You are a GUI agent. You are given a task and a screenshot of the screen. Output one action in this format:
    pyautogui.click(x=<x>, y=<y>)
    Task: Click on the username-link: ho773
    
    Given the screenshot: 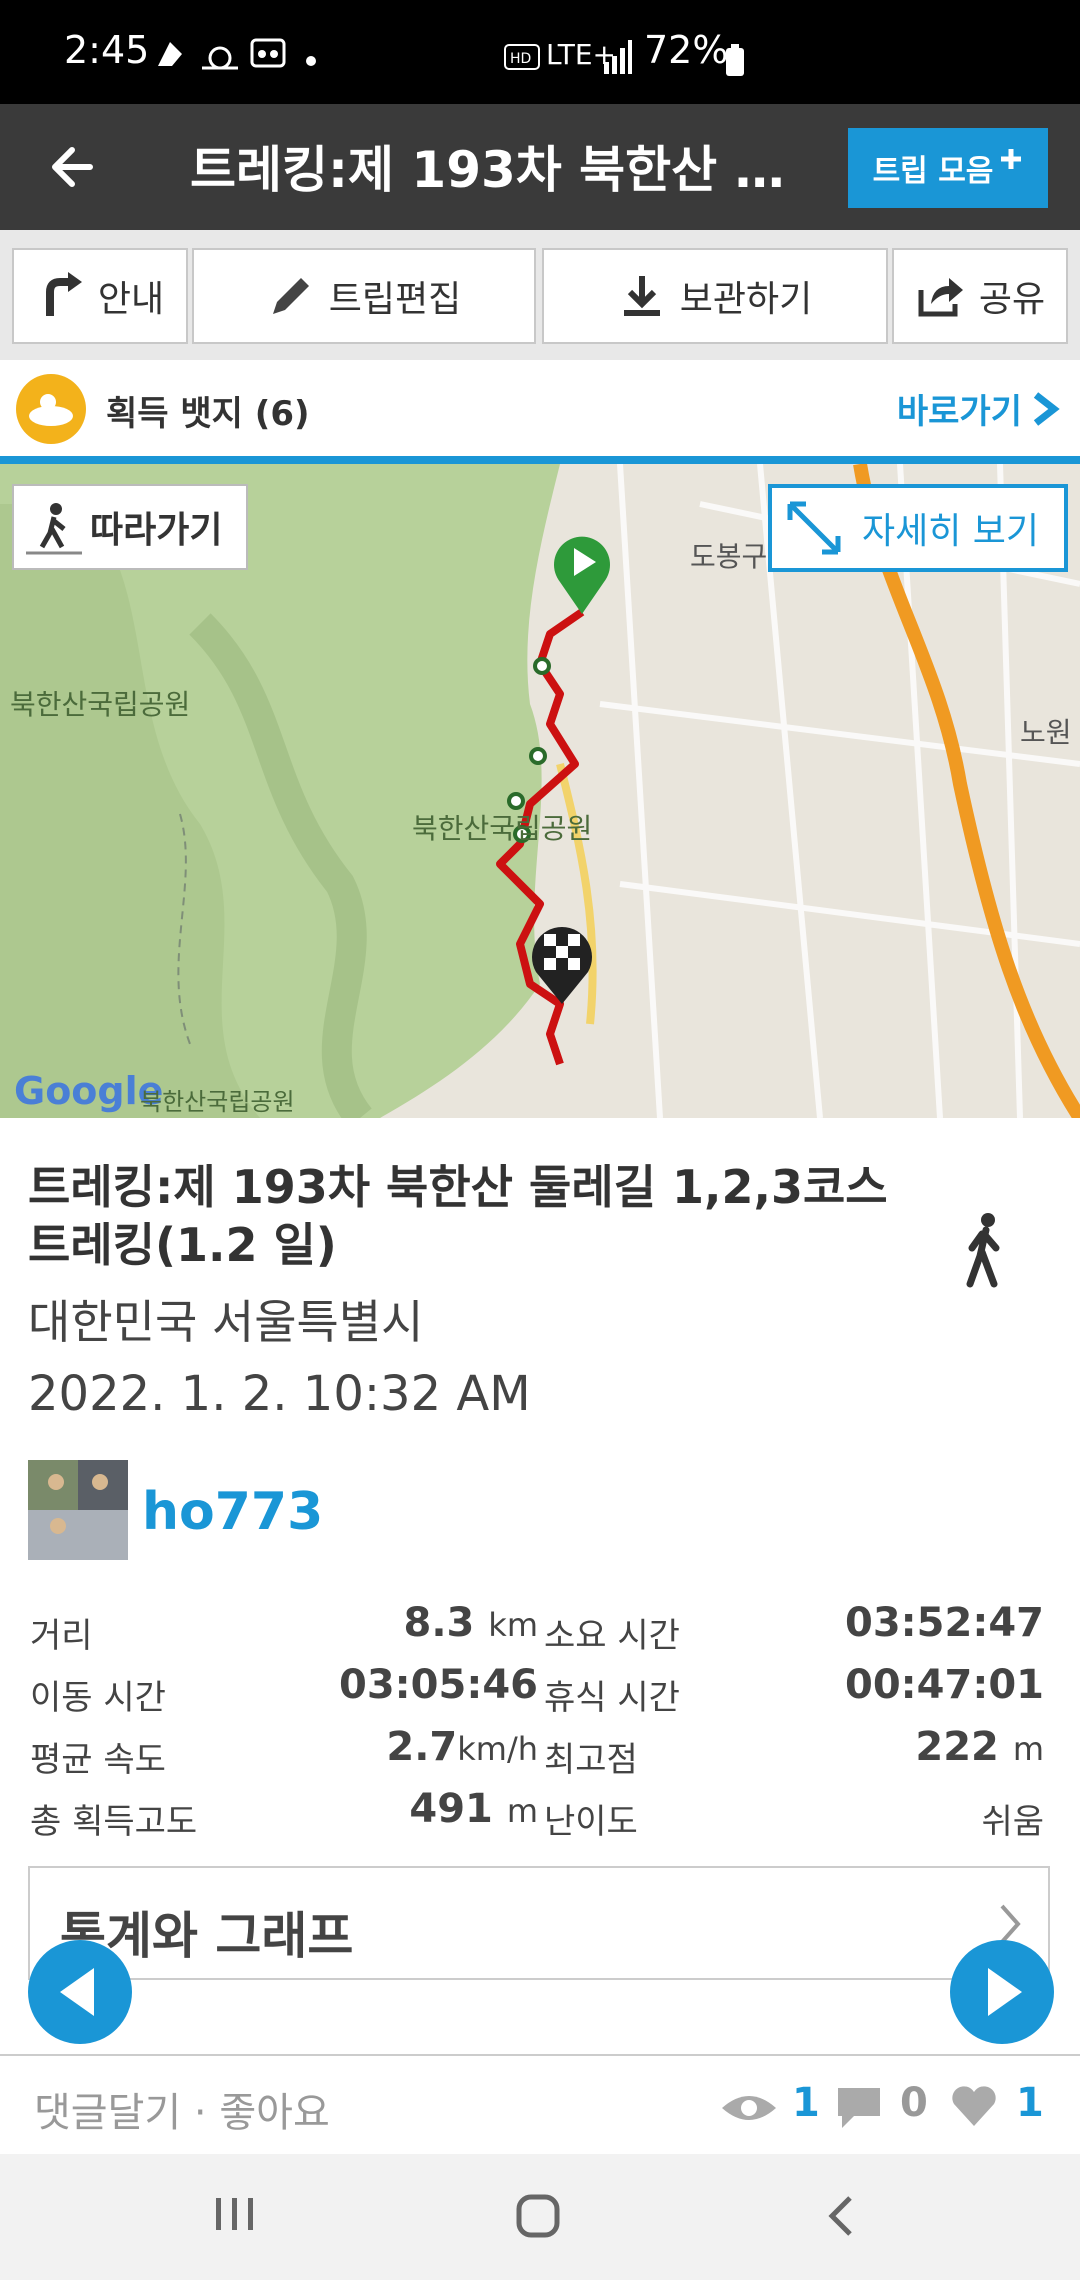 What is the action you would take?
    pyautogui.click(x=232, y=1512)
    